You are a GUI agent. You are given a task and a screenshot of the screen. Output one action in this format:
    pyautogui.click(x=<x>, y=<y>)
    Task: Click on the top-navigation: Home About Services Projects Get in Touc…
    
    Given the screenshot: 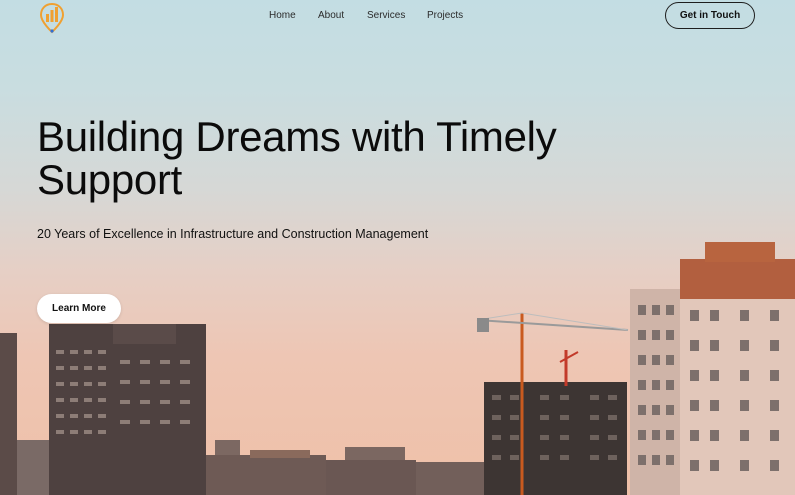 What is the action you would take?
    pyautogui.click(x=397, y=17)
    